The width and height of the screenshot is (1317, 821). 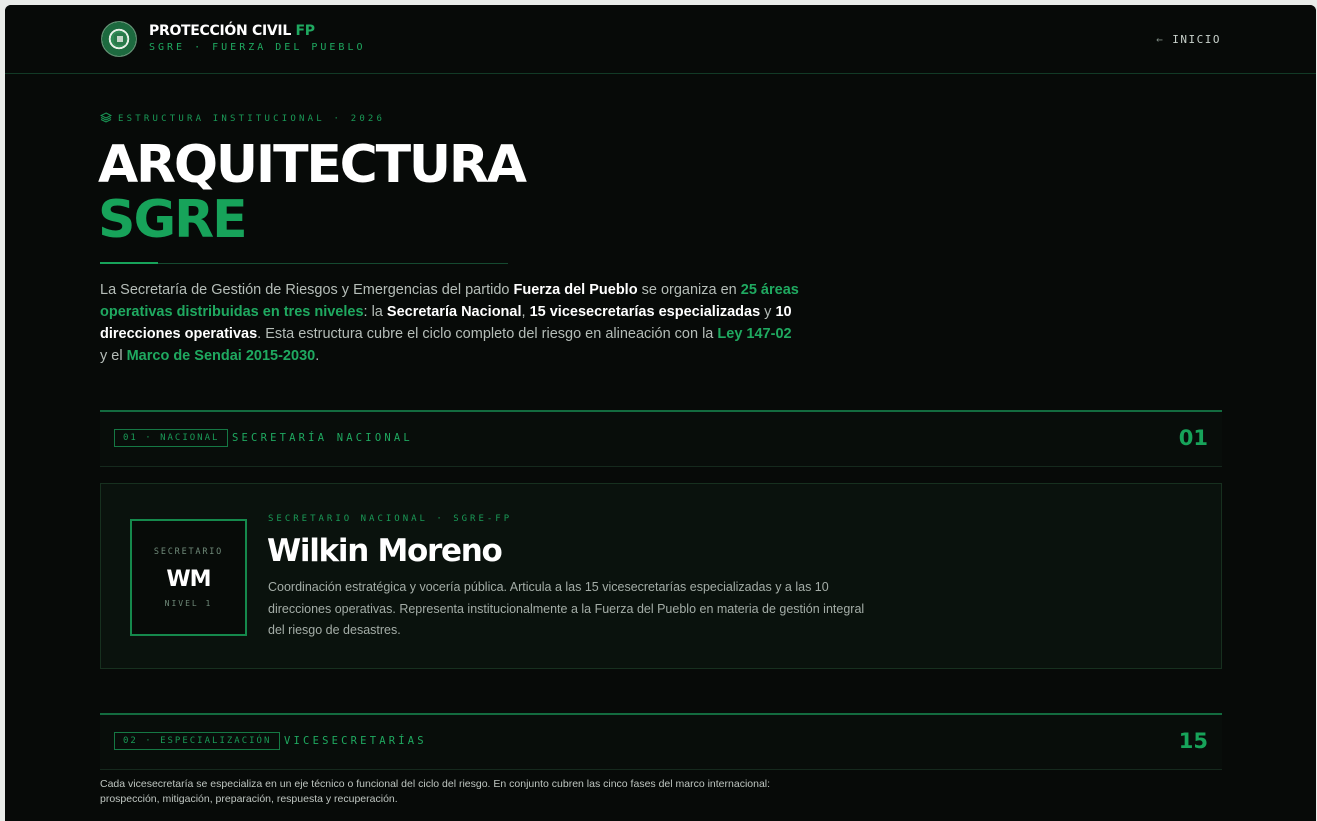 I want to click on page-title: ARQUITECTURA, so click(x=312, y=165).